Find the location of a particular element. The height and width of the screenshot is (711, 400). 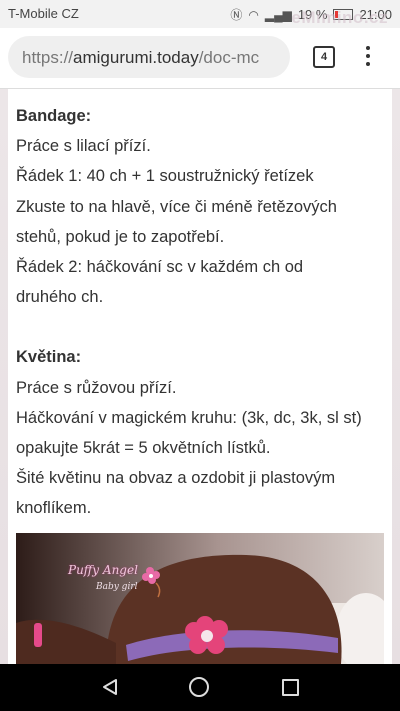

wifi-icon: ◠ is located at coordinates (253, 14).